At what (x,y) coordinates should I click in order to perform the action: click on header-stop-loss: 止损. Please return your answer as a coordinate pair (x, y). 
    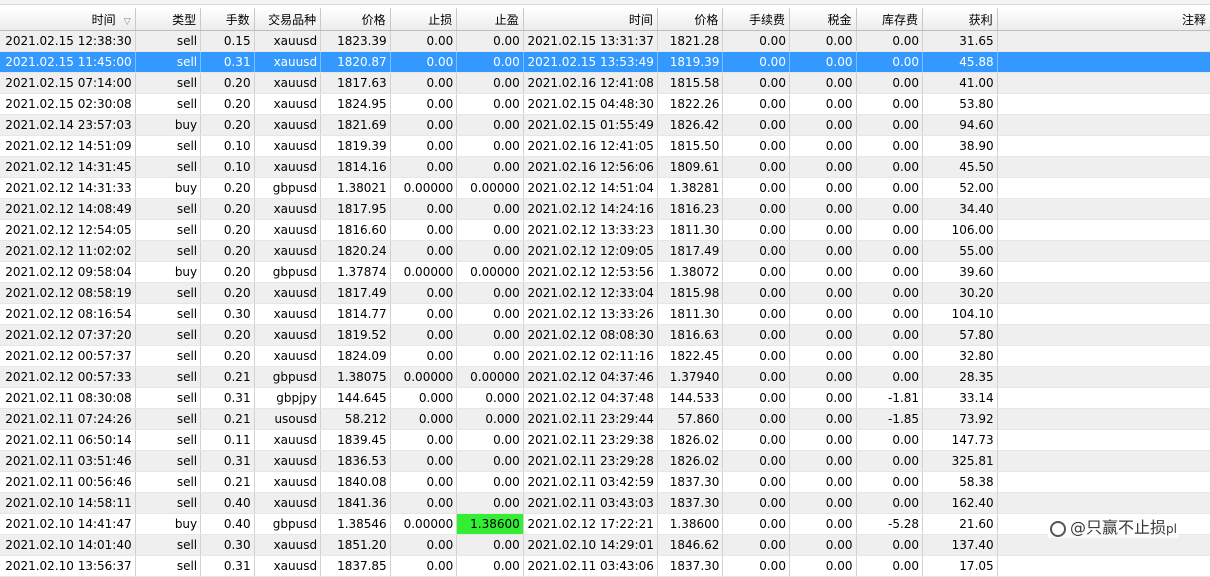
    Looking at the image, I should click on (424, 19).